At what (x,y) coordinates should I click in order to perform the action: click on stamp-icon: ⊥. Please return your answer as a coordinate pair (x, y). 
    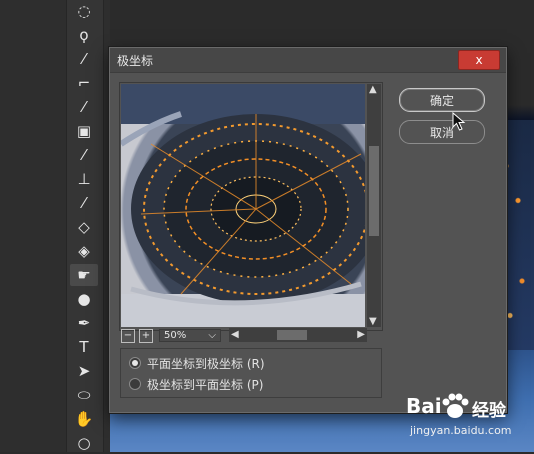
    Looking at the image, I should click on (84, 179).